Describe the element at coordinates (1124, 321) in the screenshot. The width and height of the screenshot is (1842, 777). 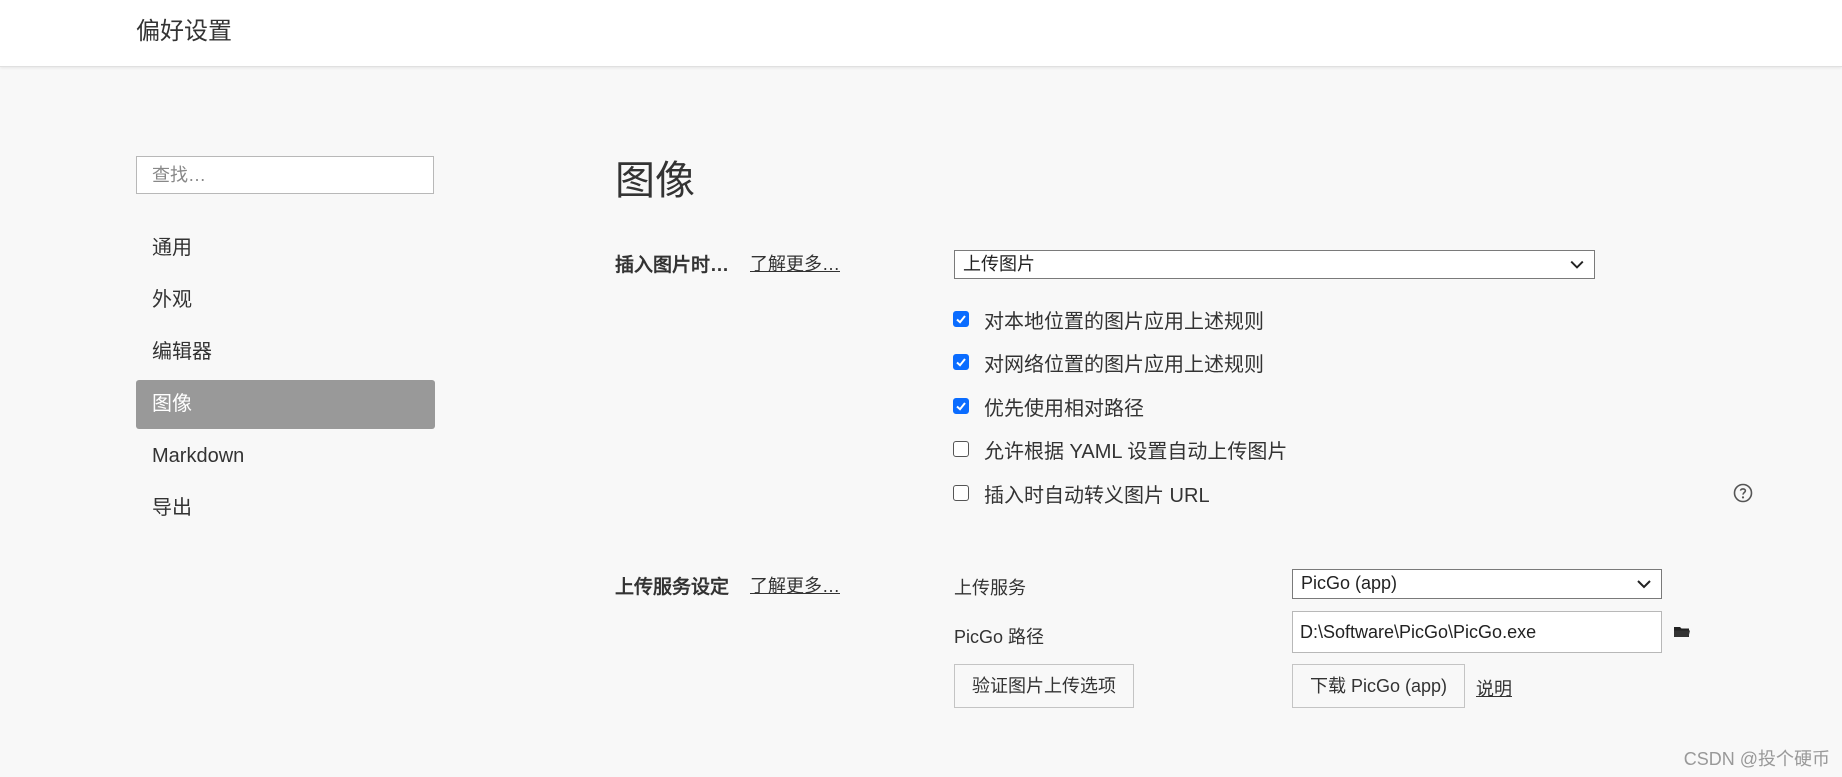
I see `option-label: 对本地位置的图片应用上述规则` at that location.